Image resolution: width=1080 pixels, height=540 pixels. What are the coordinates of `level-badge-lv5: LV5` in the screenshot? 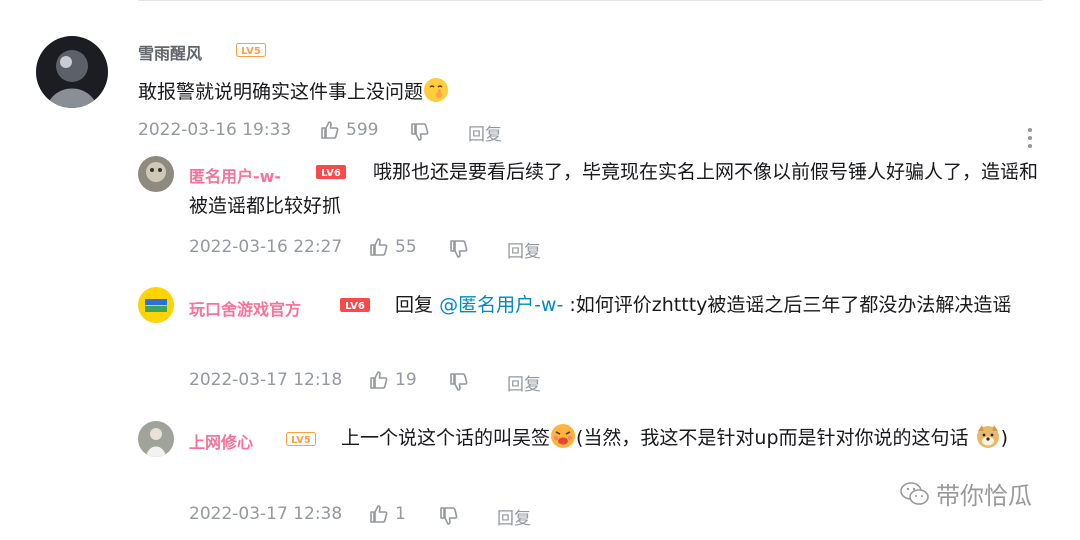 It's located at (251, 50).